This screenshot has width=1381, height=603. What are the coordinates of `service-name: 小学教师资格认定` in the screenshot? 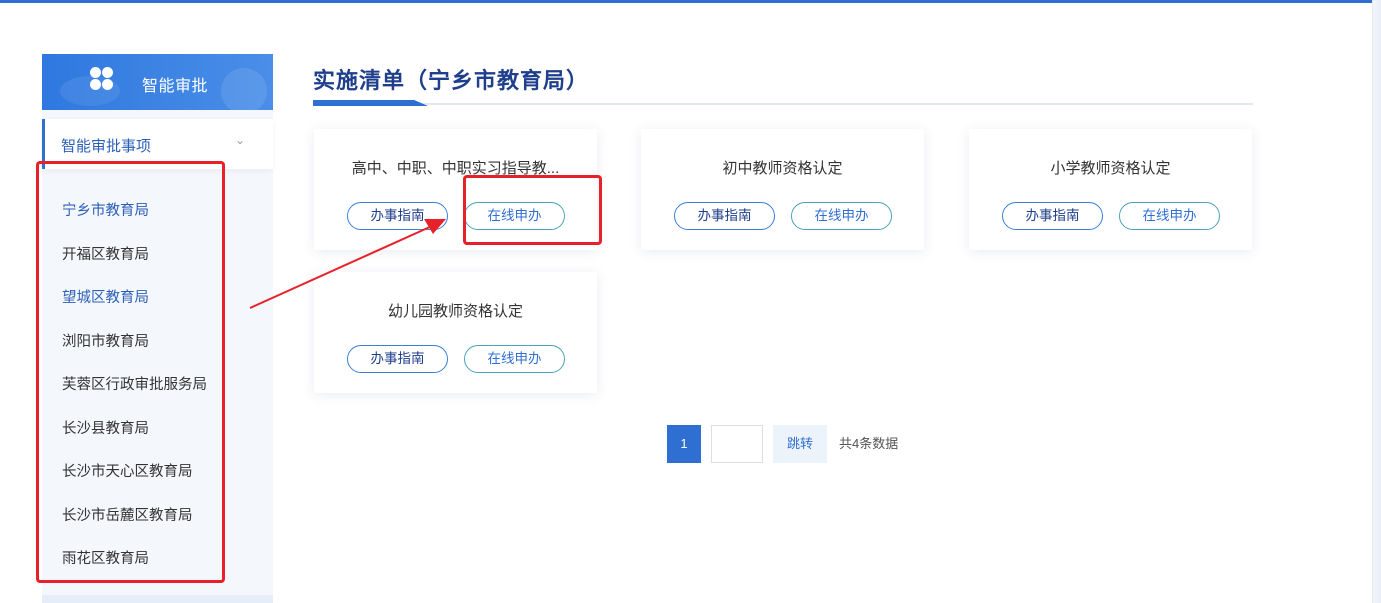 It's located at (1110, 168).